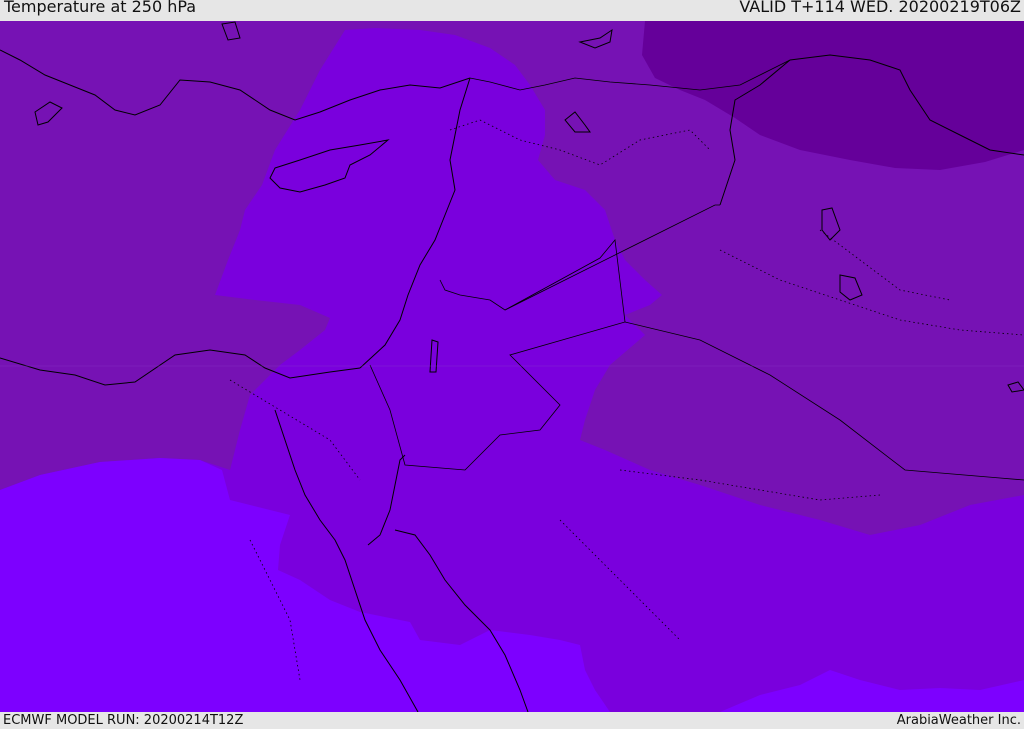 Image resolution: width=1024 pixels, height=729 pixels. What do you see at coordinates (880, 8) in the screenshot?
I see `valid-time: VALID T+114 WED. 20200219T06Z` at bounding box center [880, 8].